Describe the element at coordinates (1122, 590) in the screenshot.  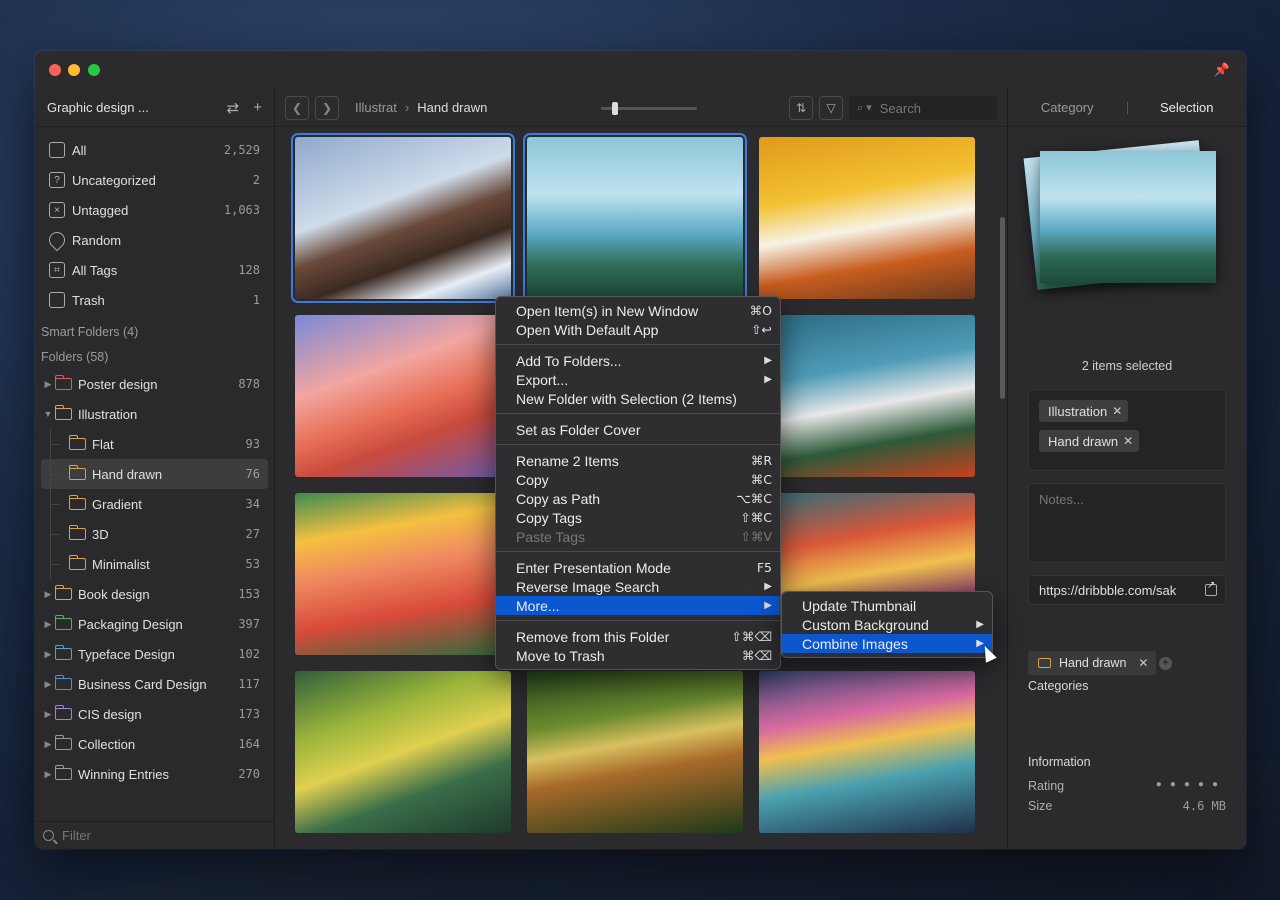
I see `source-url: https://dribbble.com/sak` at that location.